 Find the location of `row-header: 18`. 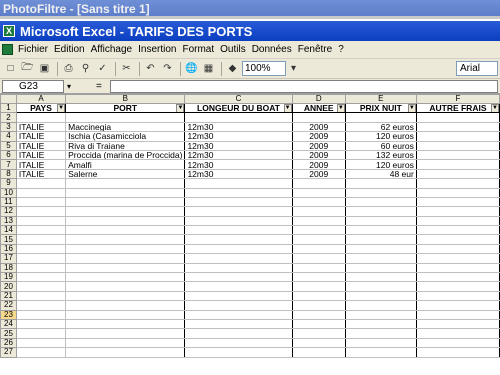

row-header: 18 is located at coordinates (8, 268).